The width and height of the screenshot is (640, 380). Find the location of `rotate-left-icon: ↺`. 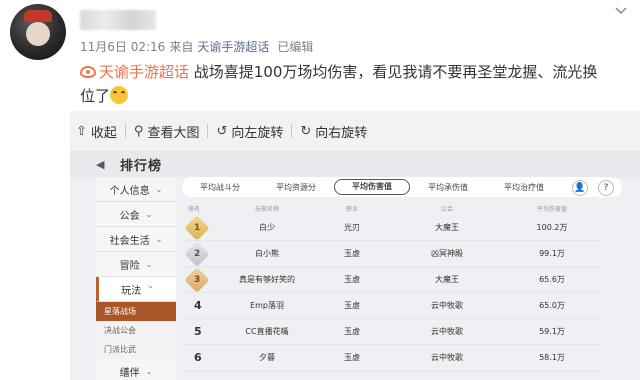

rotate-left-icon: ↺ is located at coordinates (222, 131).